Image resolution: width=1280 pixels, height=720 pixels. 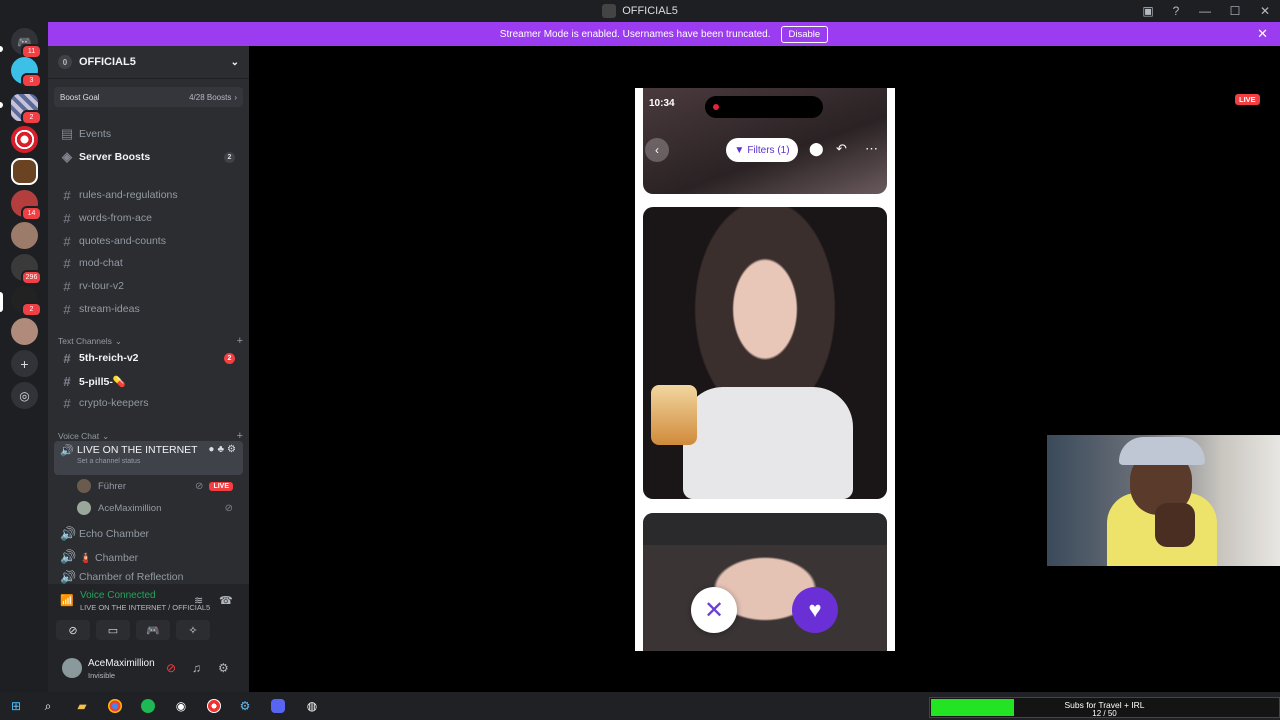 I want to click on soundboard-button: ✧, so click(x=193, y=630).